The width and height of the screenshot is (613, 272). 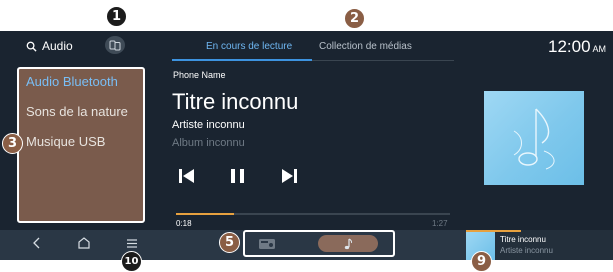 I want to click on previous-button, so click(x=187, y=178).